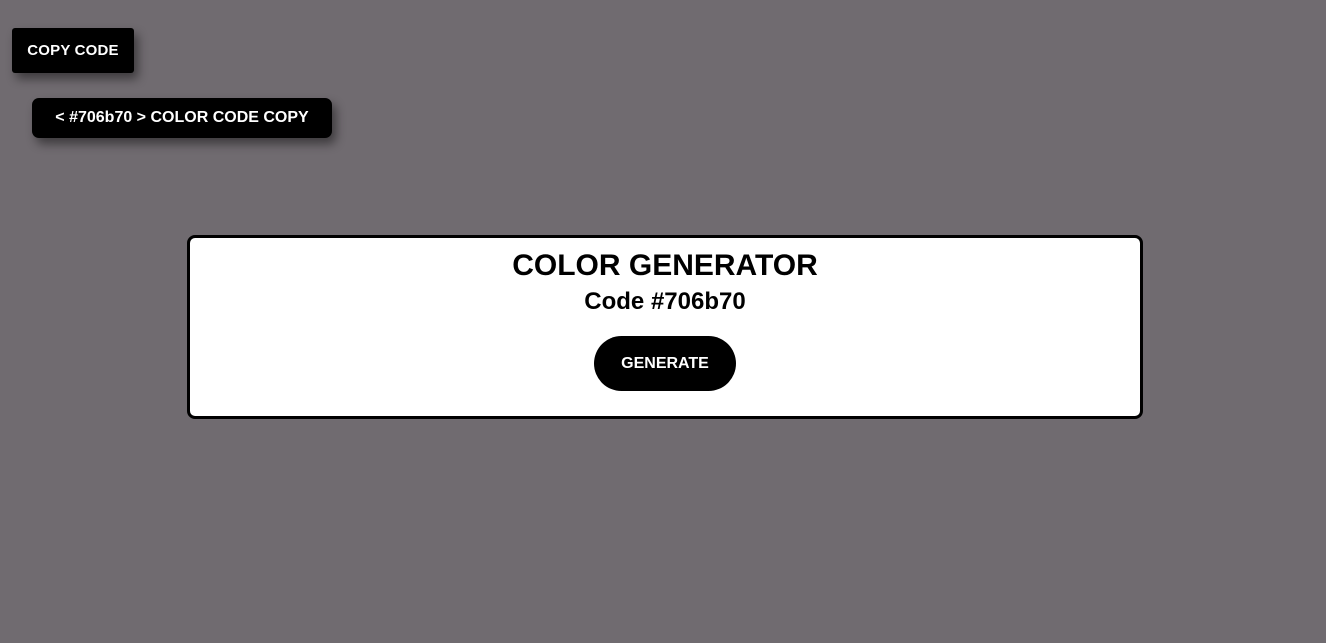  Describe the element at coordinates (665, 301) in the screenshot. I see `color-code-display: Code #706b70` at that location.